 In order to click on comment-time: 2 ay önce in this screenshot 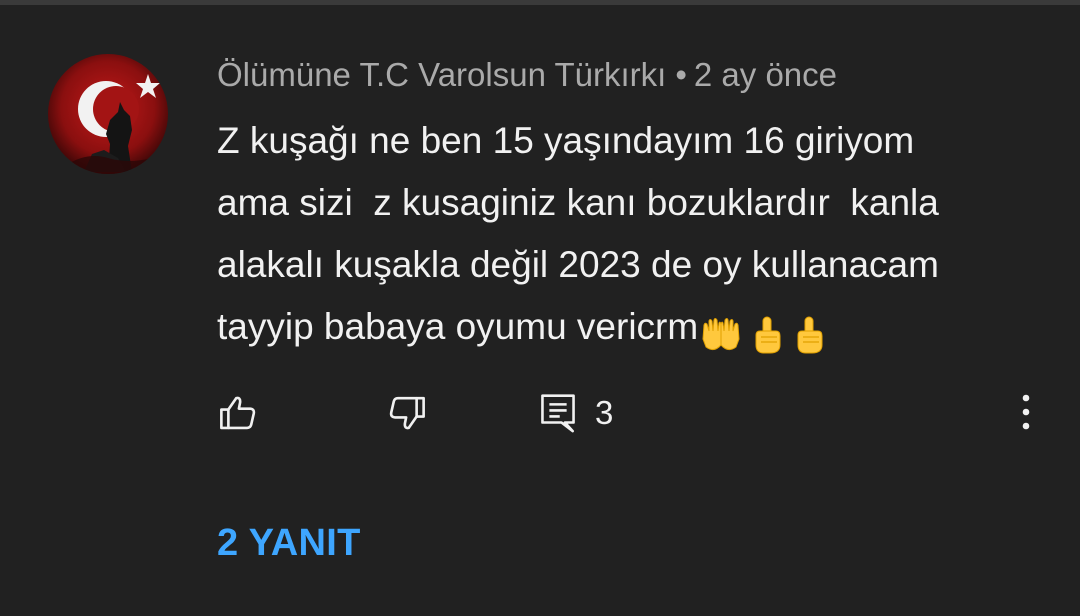, I will do `click(765, 74)`.